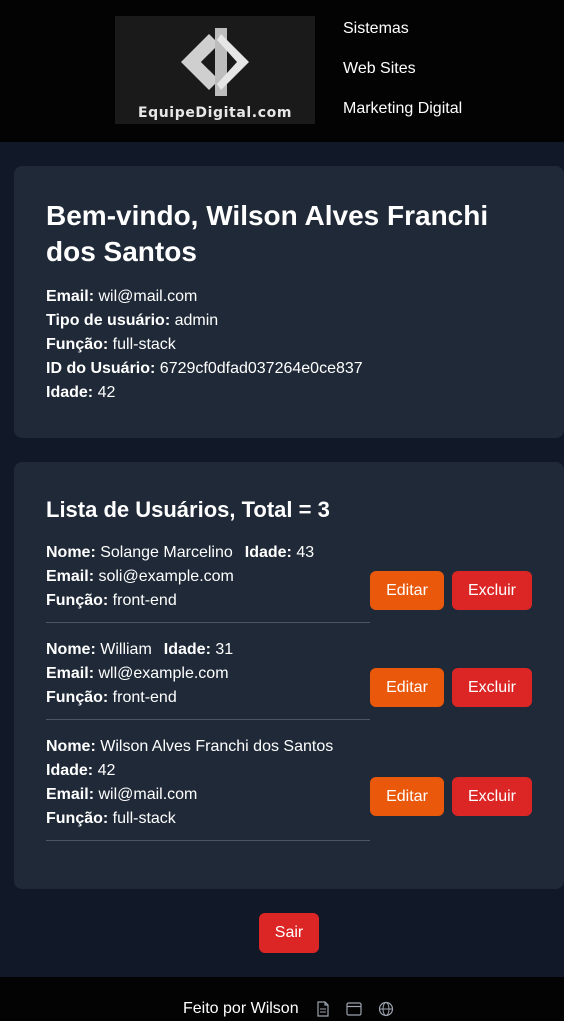 The height and width of the screenshot is (1021, 564). I want to click on info-value: full-stack, so click(144, 344).